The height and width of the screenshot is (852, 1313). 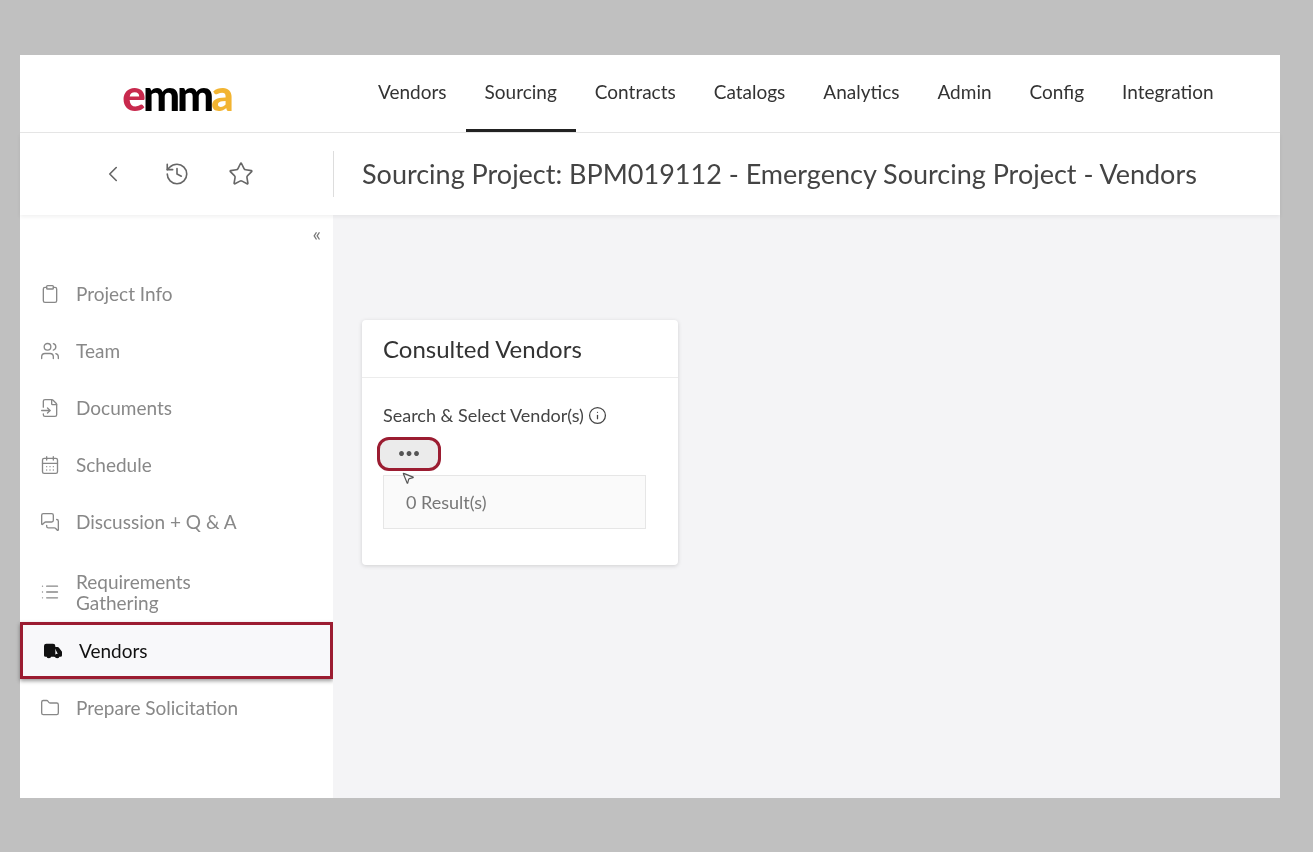 I want to click on collapse-button: «, so click(x=316, y=233).